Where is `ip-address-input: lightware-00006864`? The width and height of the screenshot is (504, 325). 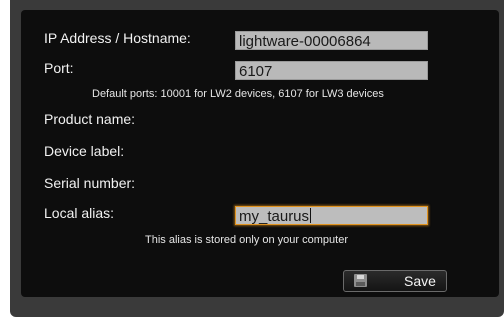 ip-address-input: lightware-00006864 is located at coordinates (331, 40).